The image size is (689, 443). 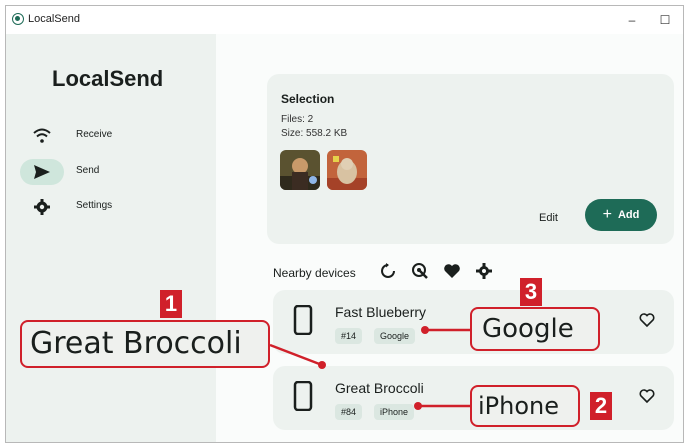 I want to click on callout-iphone: iPhone, so click(x=525, y=406).